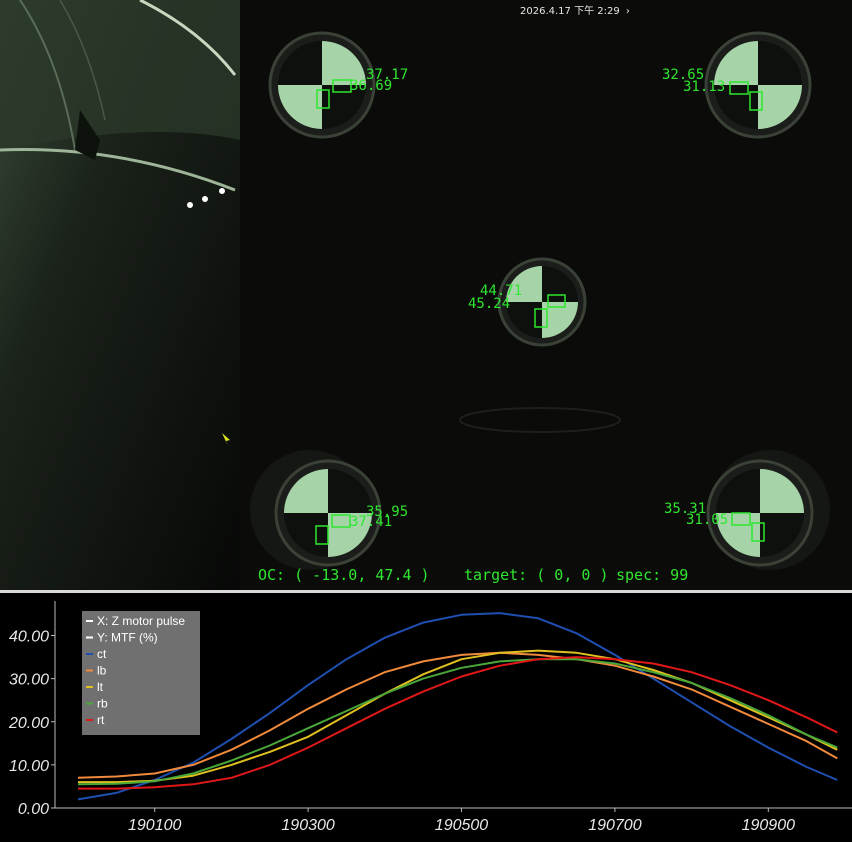  What do you see at coordinates (707, 520) in the screenshot?
I see `rb-value-b: 31.05` at bounding box center [707, 520].